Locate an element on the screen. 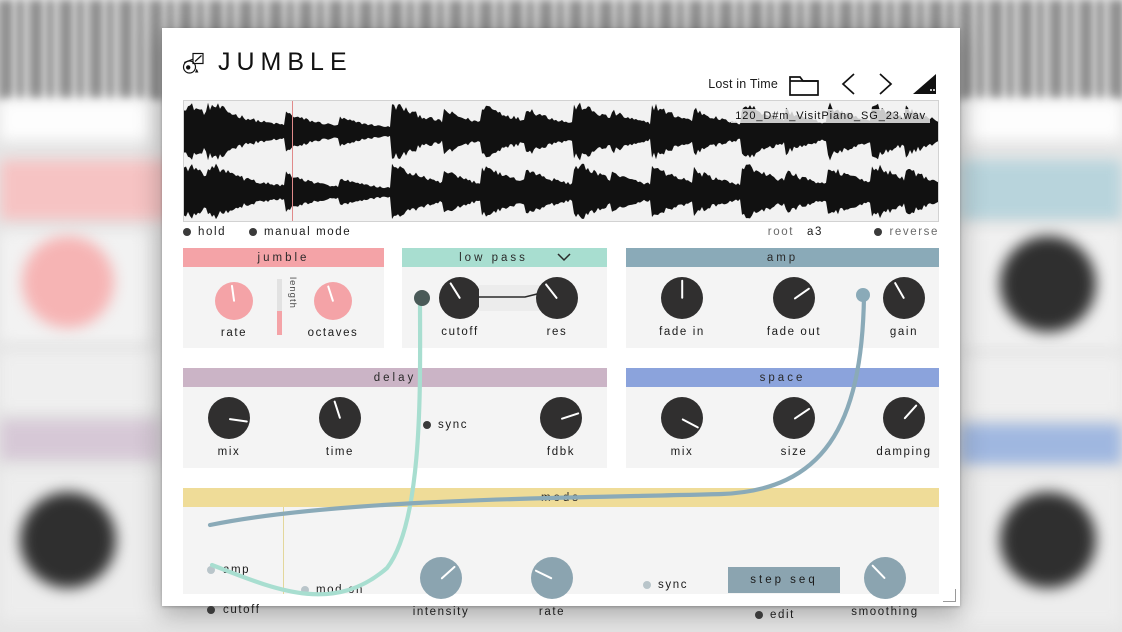 The height and width of the screenshot is (632, 1122). panel-low-pass: low pass cutoff res is located at coordinates (504, 298).